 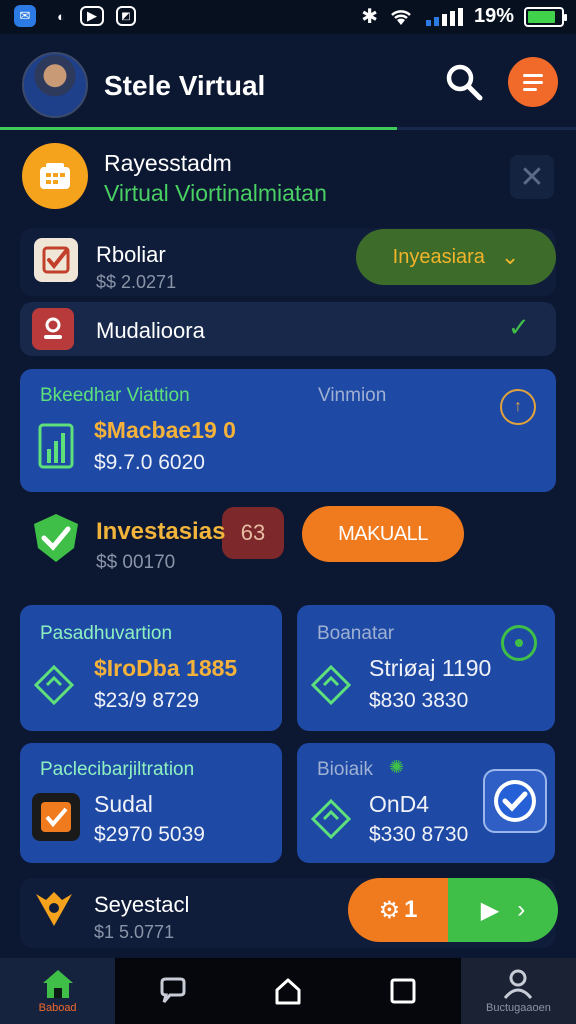 What do you see at coordinates (149, 834) in the screenshot?
I see `card-value-secondary: $2970 5039` at bounding box center [149, 834].